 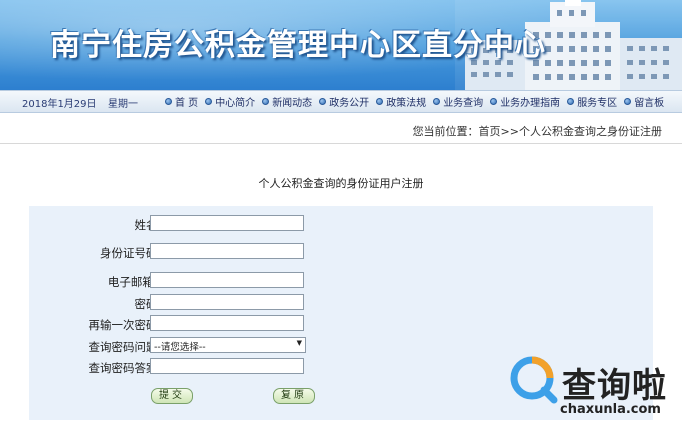 I want to click on name-input, so click(x=227, y=223).